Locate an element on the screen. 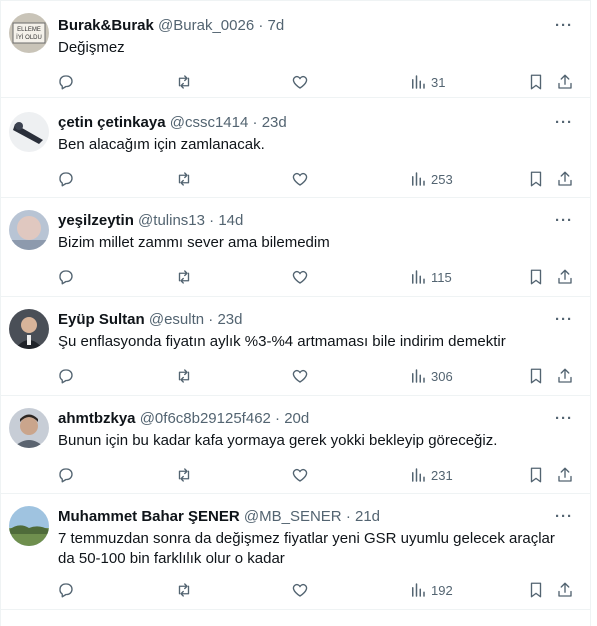 The width and height of the screenshot is (597, 626). display-name: çetin çetinkaya is located at coordinates (112, 122).